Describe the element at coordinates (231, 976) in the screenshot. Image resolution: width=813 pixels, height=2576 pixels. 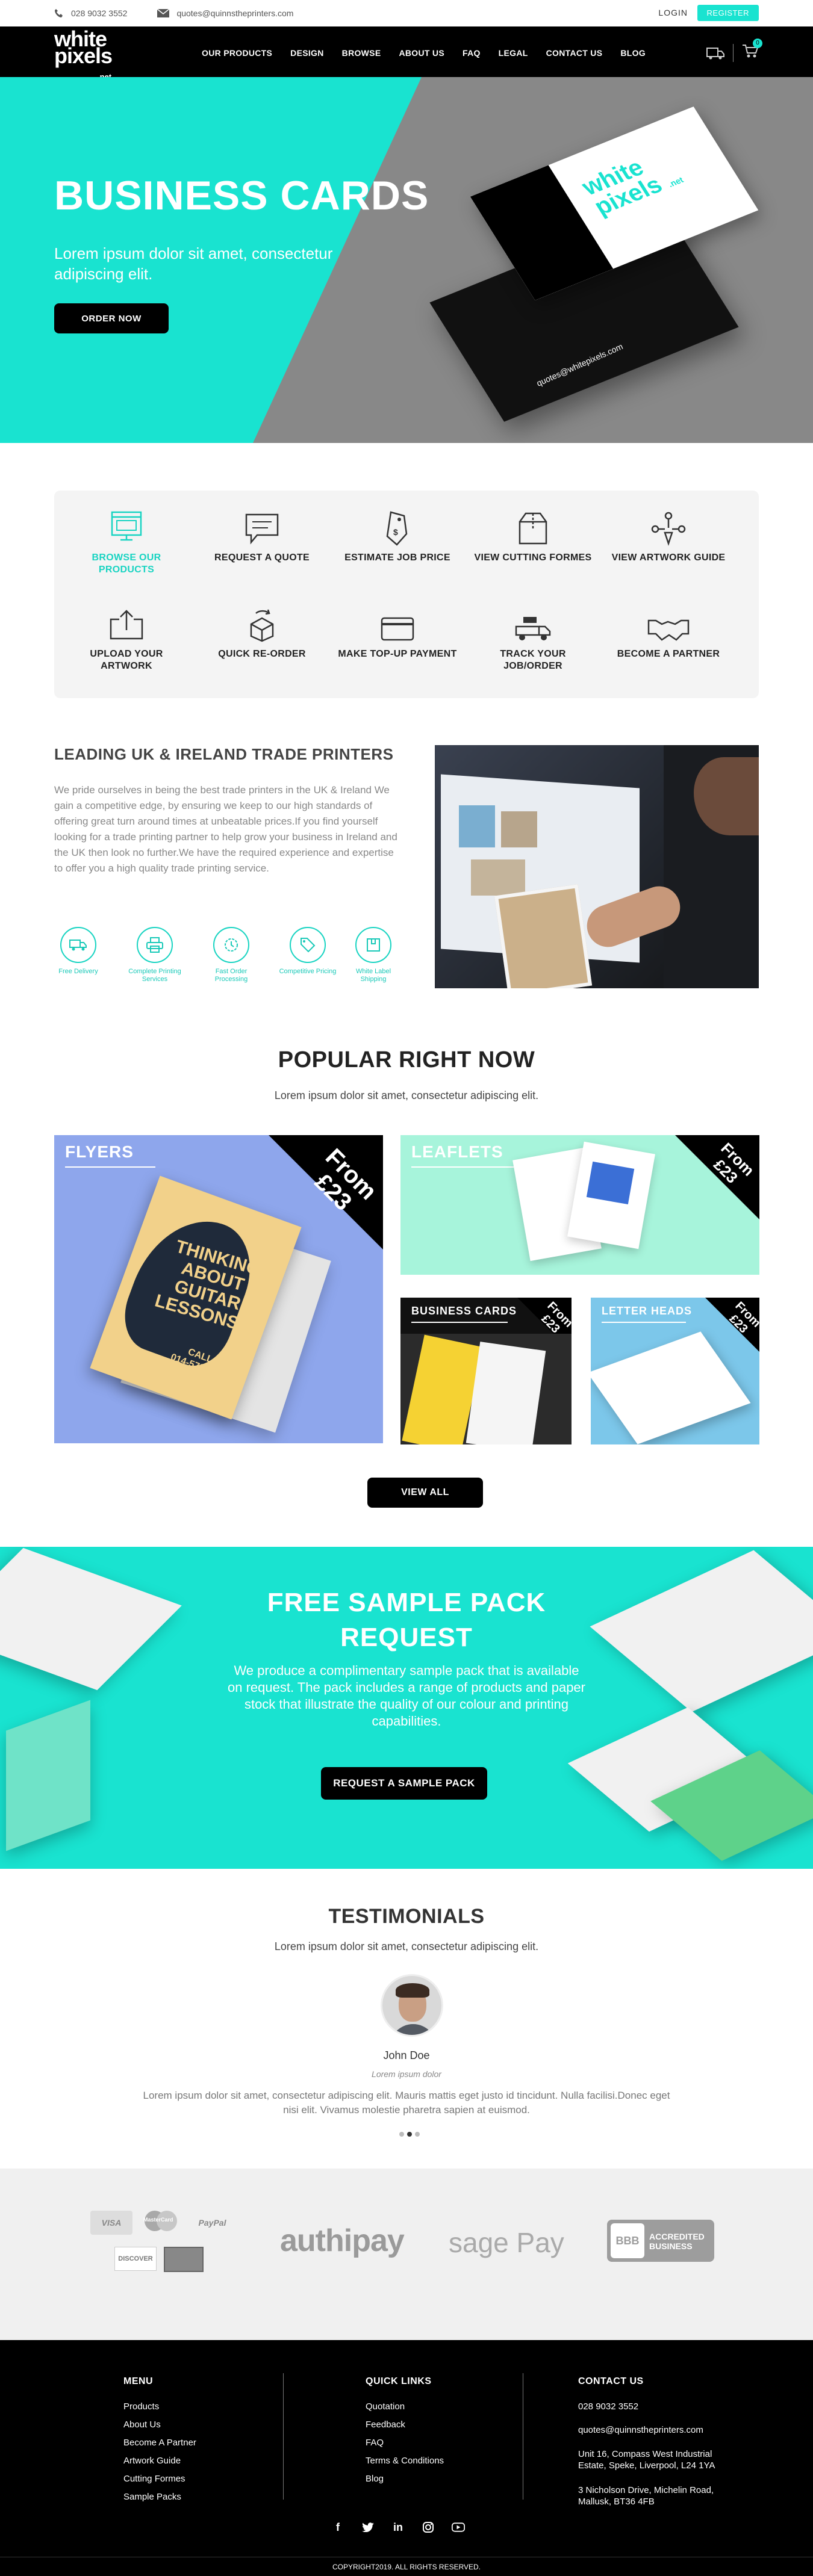
I see `feature-label: Fast Order Processing` at that location.